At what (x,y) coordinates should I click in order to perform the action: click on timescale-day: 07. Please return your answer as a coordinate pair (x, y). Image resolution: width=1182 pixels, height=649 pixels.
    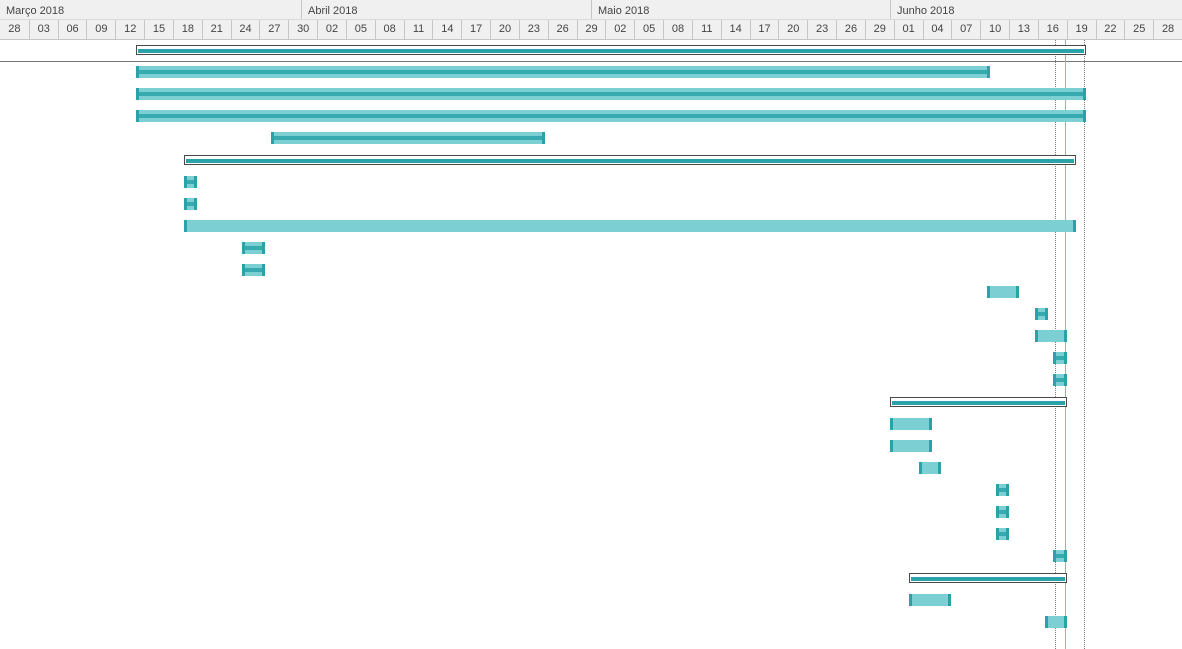
    Looking at the image, I should click on (965, 29).